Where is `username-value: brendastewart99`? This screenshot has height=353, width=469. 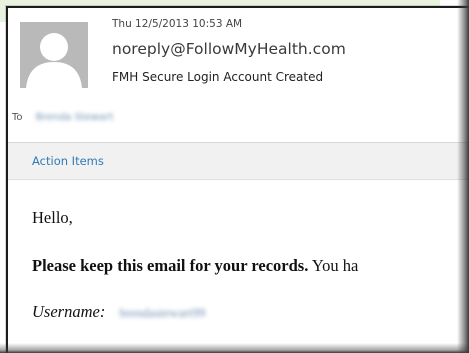 username-value: brendastewart99 is located at coordinates (162, 313).